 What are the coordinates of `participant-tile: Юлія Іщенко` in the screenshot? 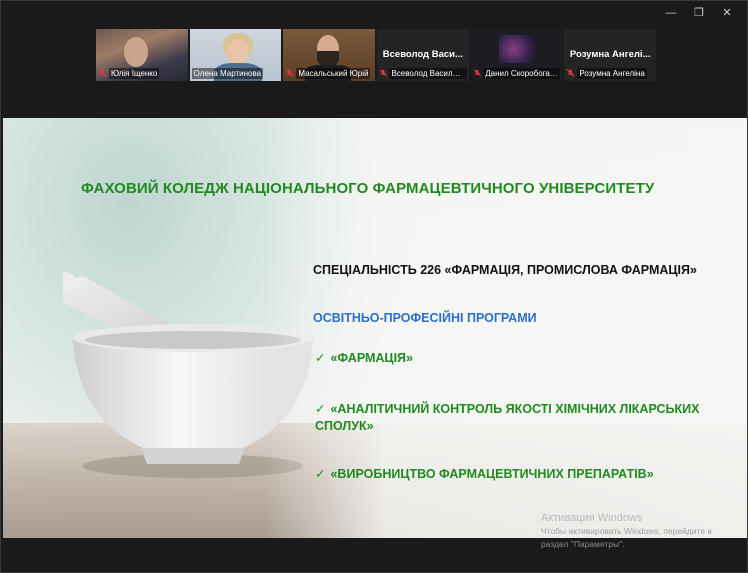 It's located at (142, 55).